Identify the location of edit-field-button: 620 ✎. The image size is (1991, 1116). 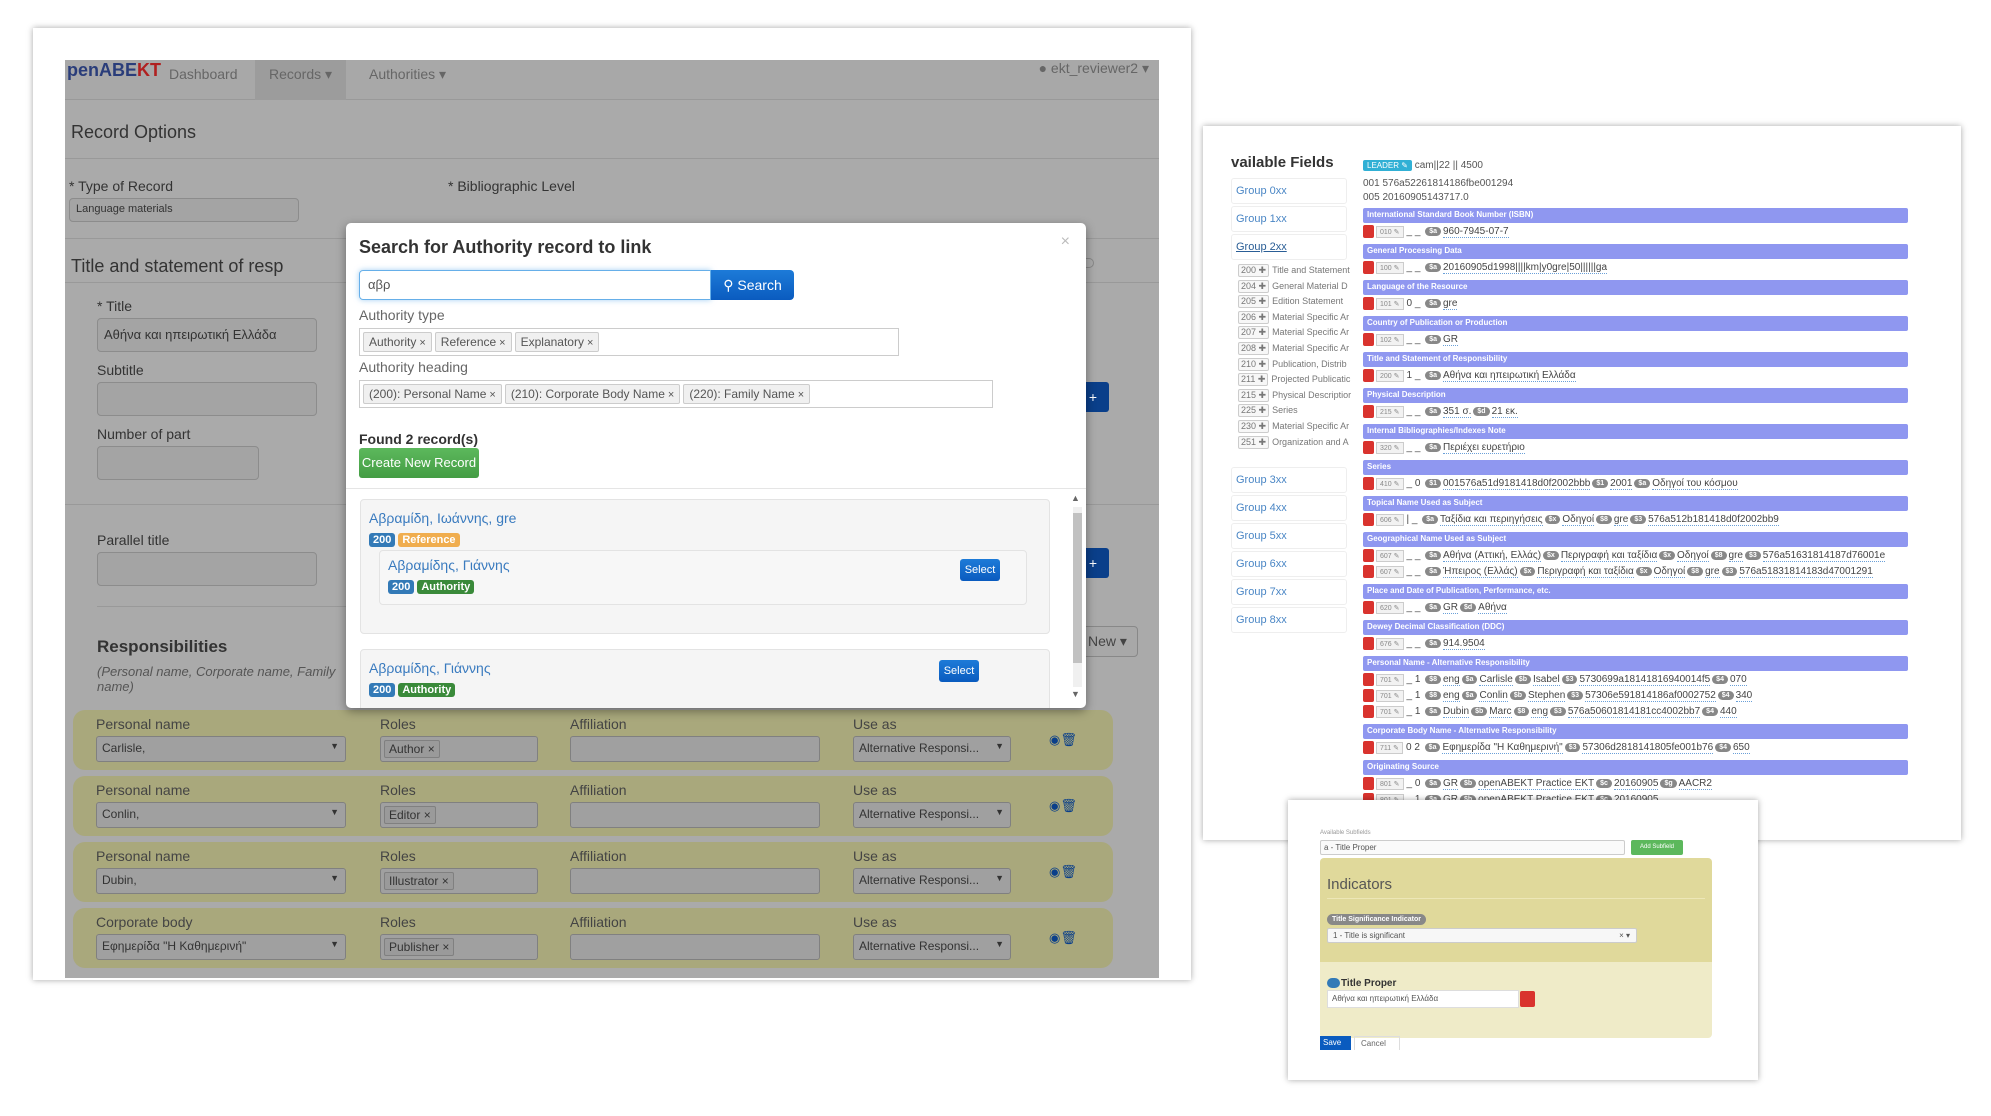
(1390, 607).